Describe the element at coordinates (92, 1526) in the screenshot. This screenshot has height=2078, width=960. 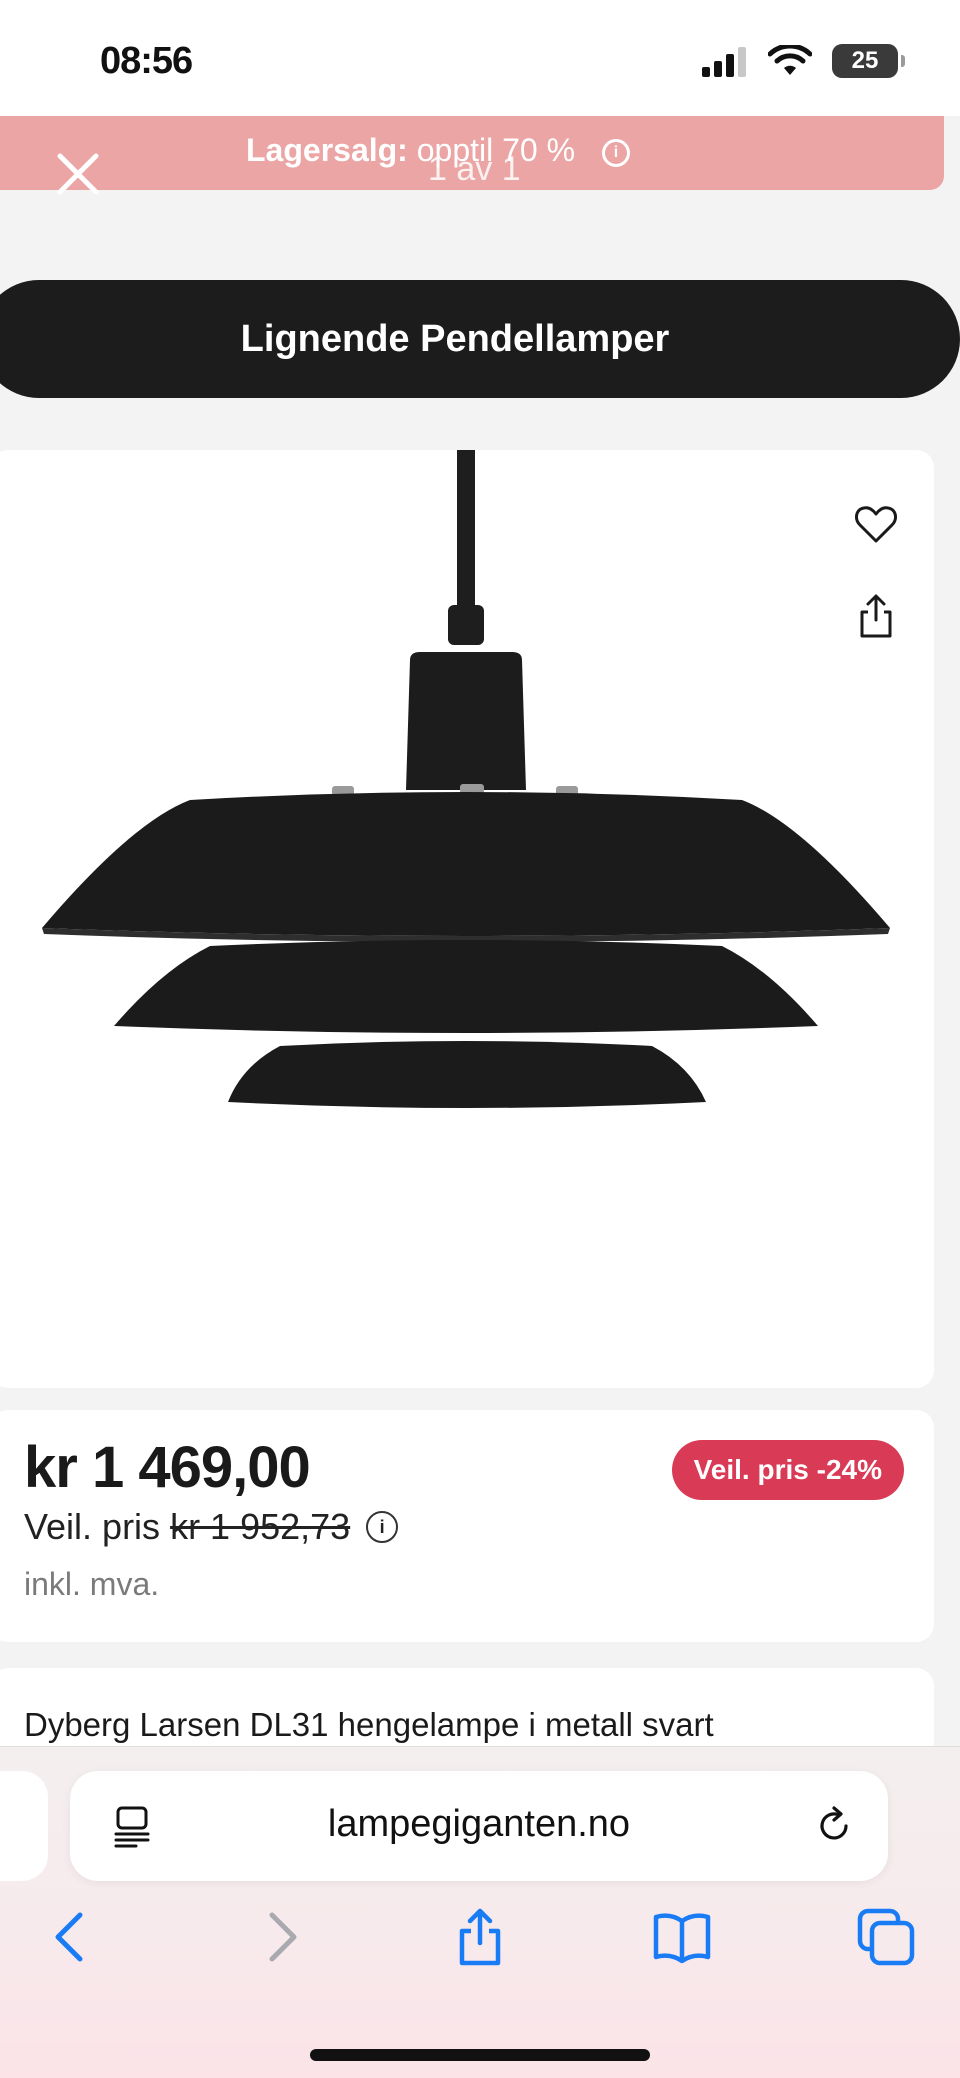
I see `rrp-label: Veil. pris` at that location.